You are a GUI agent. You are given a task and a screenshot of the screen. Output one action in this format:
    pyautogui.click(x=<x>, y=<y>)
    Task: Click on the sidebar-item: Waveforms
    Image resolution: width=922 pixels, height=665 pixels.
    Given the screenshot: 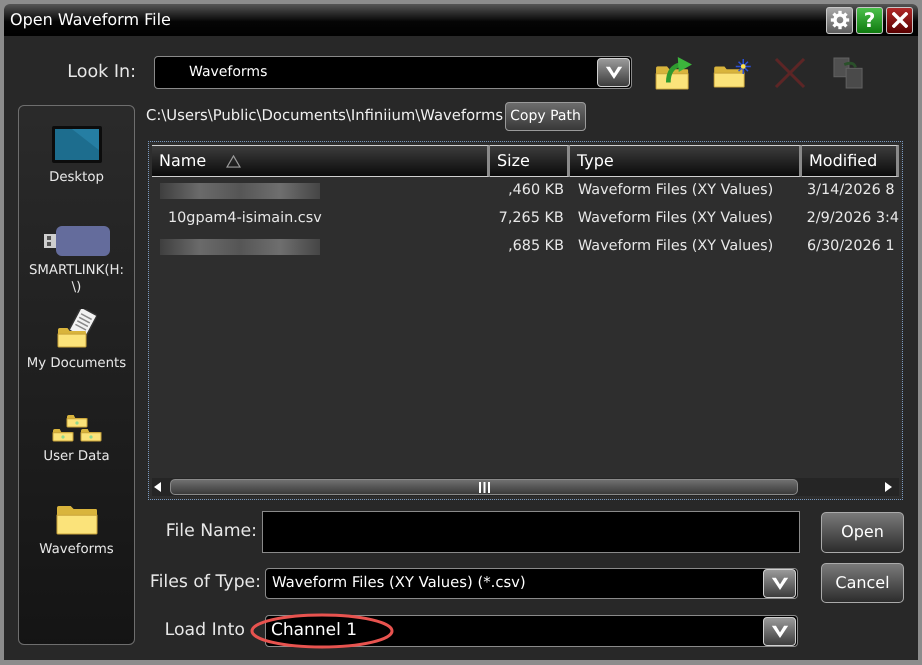 What is the action you would take?
    pyautogui.click(x=76, y=531)
    